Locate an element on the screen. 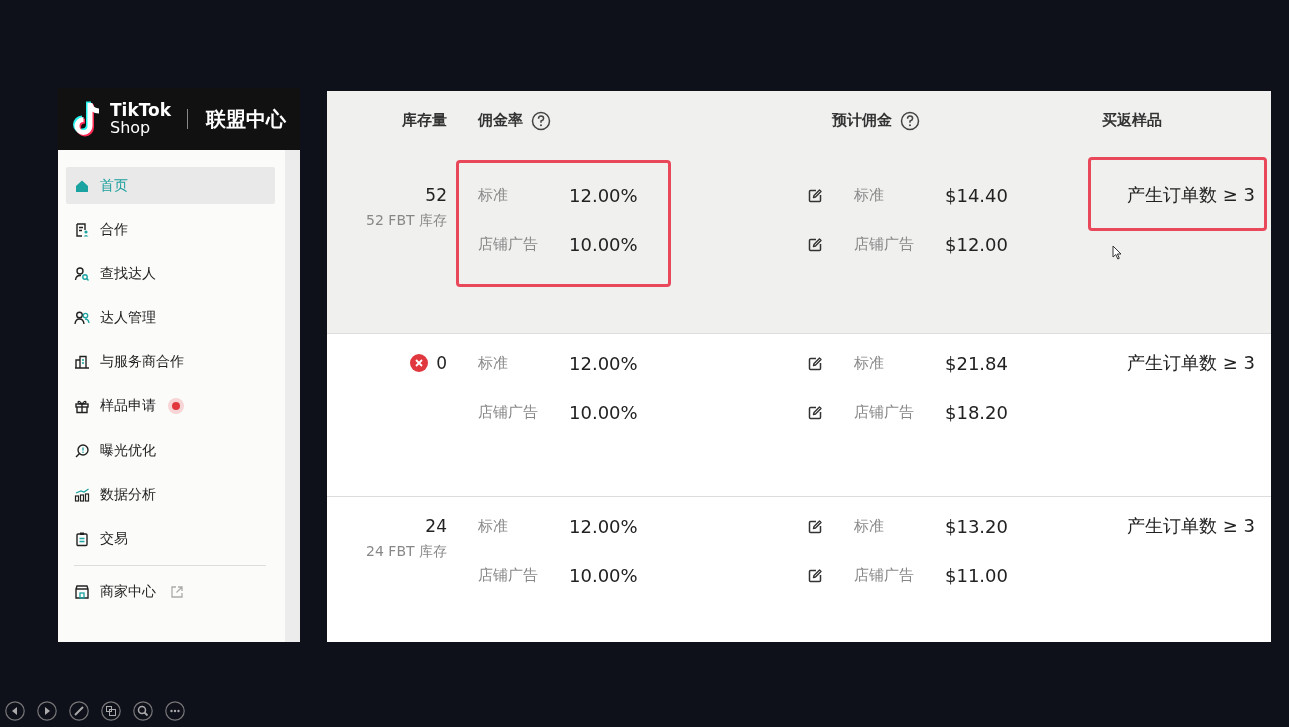  gift-icon is located at coordinates (82, 406).